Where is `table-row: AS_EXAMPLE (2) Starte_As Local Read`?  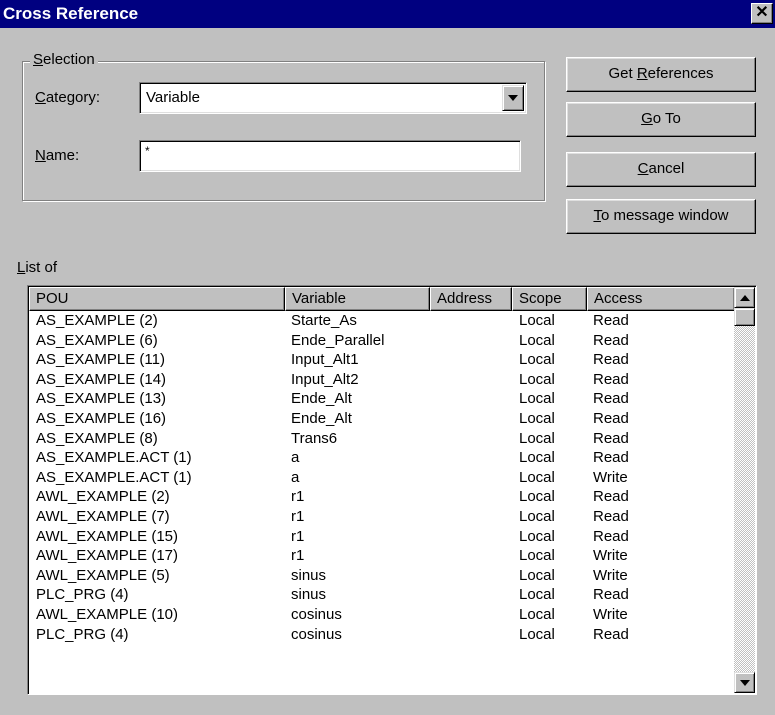
table-row: AS_EXAMPLE (2) Starte_As Local Read is located at coordinates (382, 321).